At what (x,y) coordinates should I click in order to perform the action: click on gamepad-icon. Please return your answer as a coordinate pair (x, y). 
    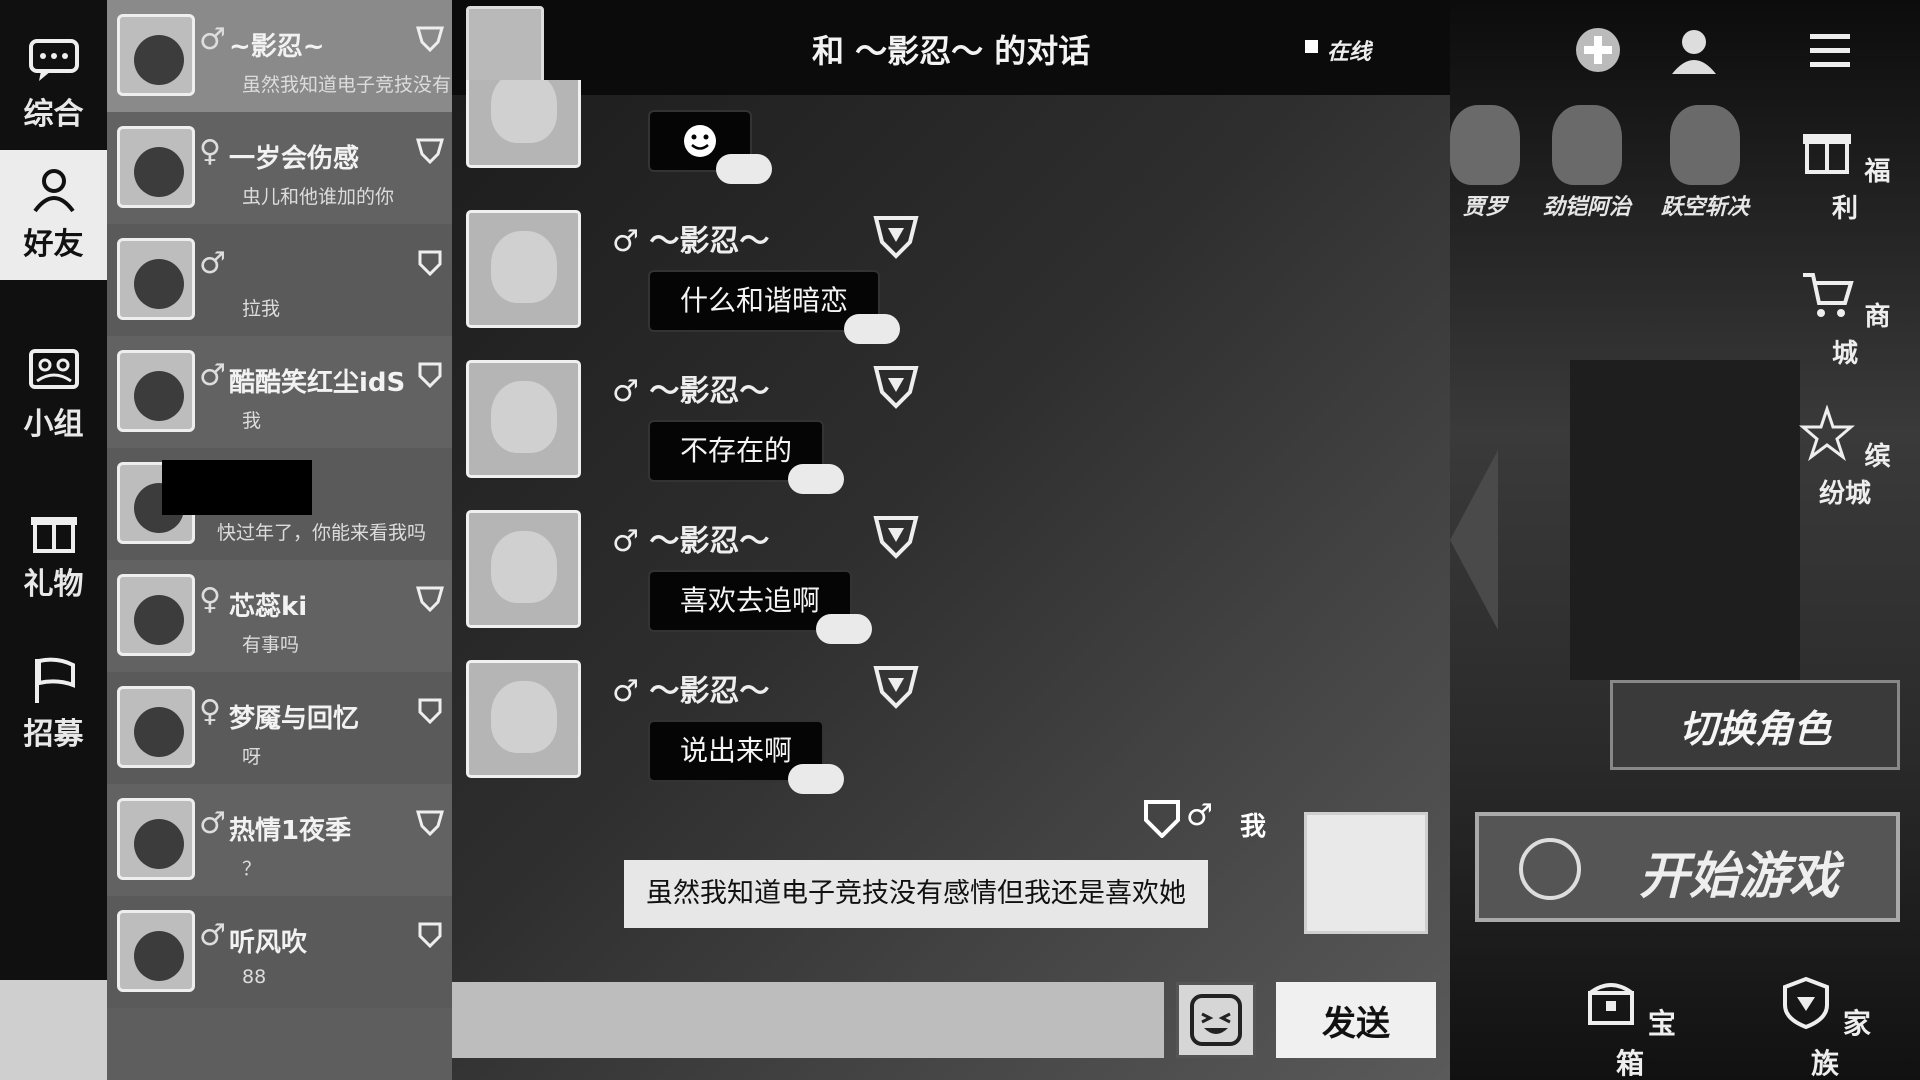
    Looking at the image, I should click on (1550, 869).